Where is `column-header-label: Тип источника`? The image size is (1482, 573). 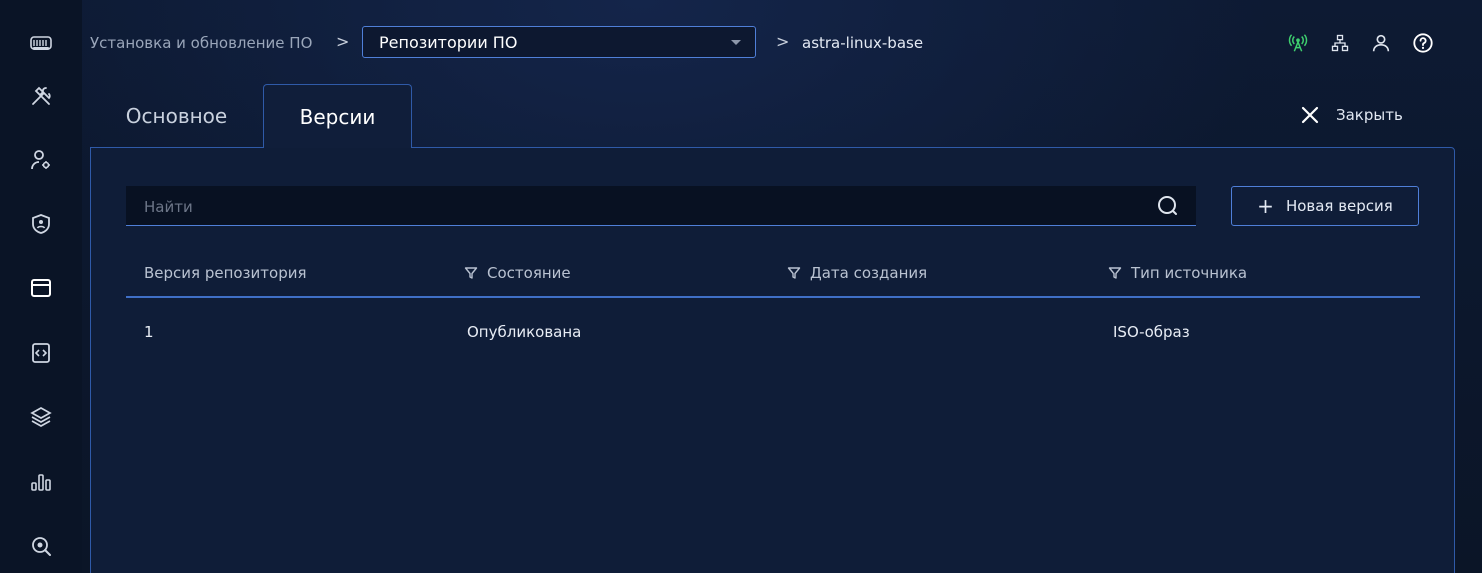
column-header-label: Тип источника is located at coordinates (1189, 273).